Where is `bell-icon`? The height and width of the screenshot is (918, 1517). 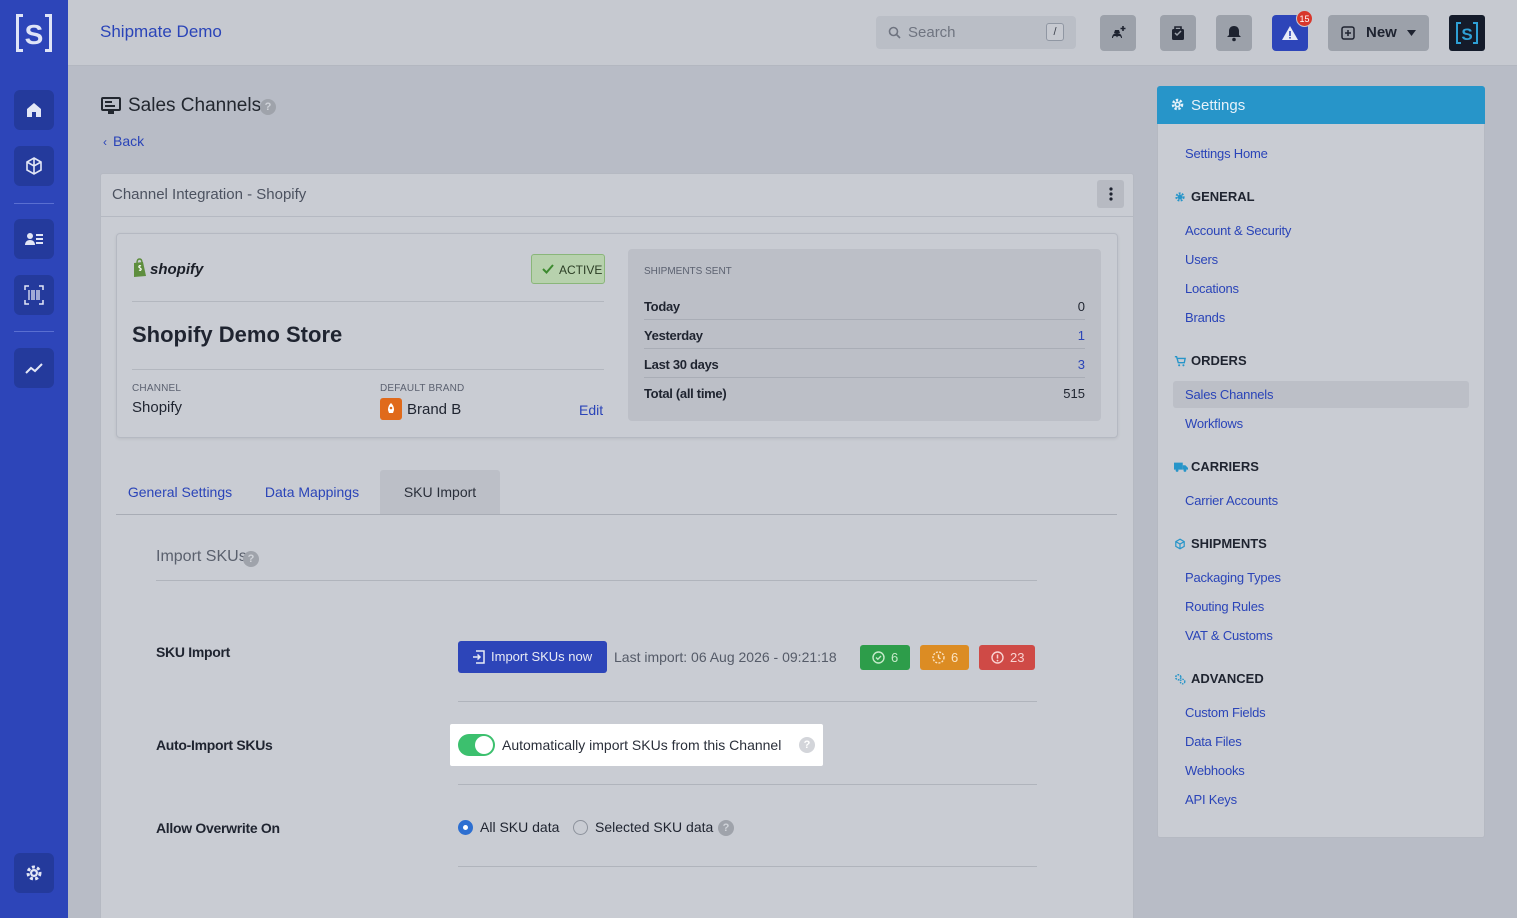
bell-icon is located at coordinates (1234, 33).